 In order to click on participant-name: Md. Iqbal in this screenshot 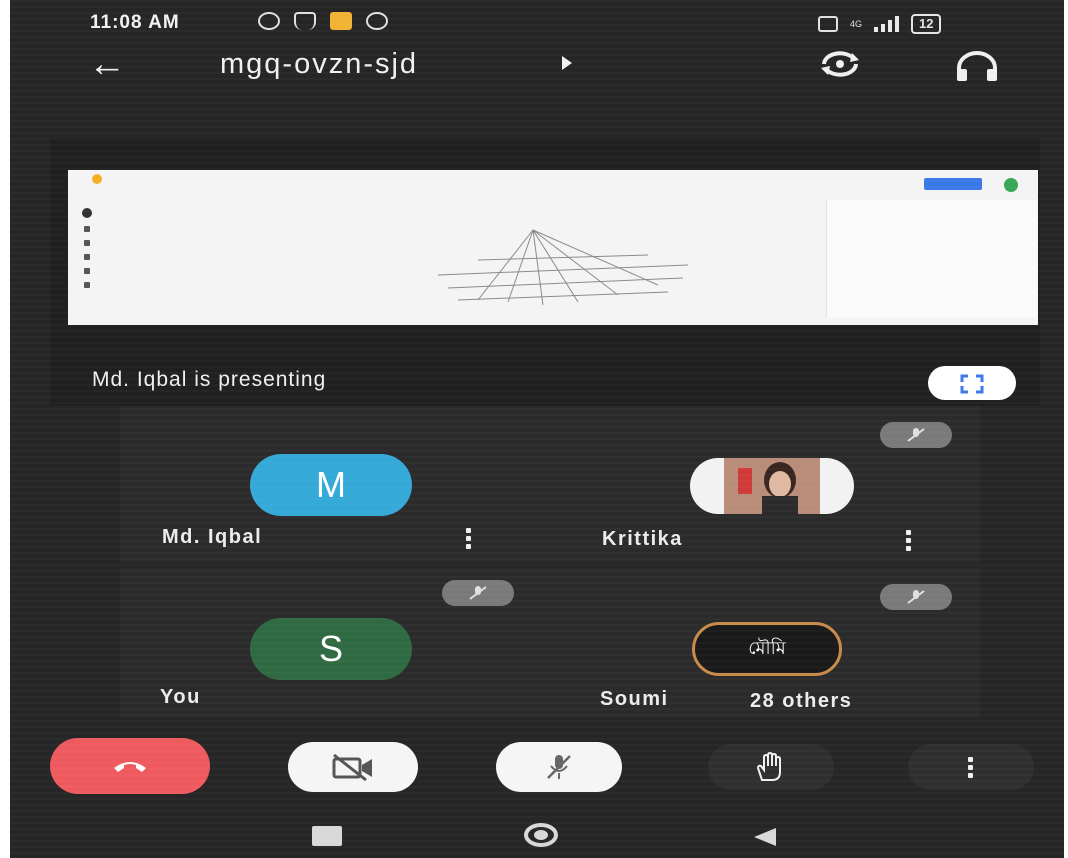, I will do `click(212, 537)`.